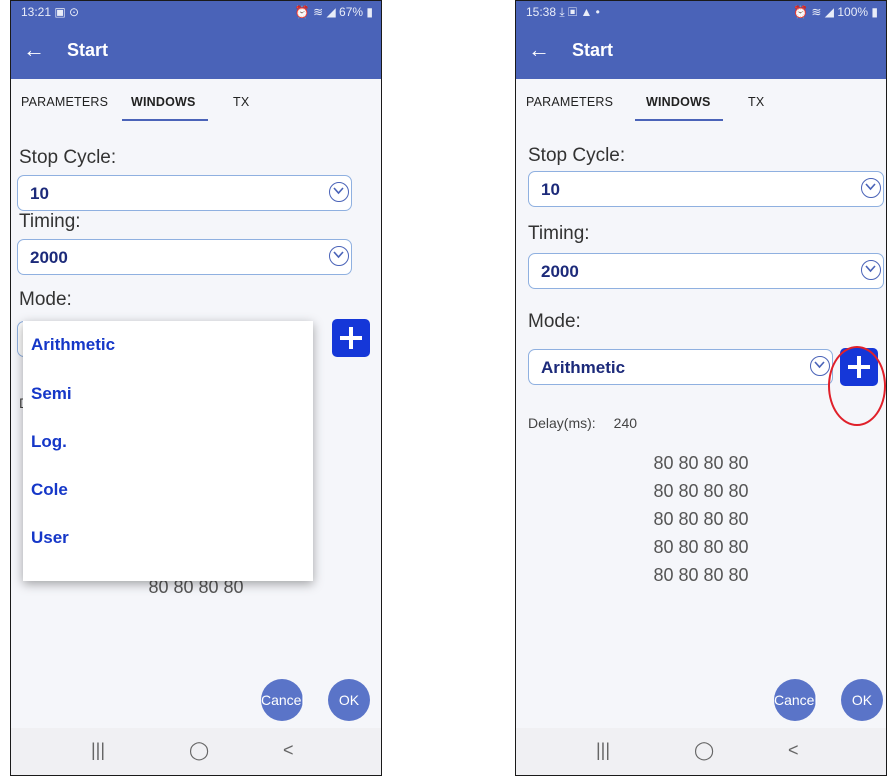  Describe the element at coordinates (701, 12) in the screenshot. I see `status-bar: 15:38 ⤓ ▣ ▲ • ⏰ ≋ ◢ 100% ▮` at that location.